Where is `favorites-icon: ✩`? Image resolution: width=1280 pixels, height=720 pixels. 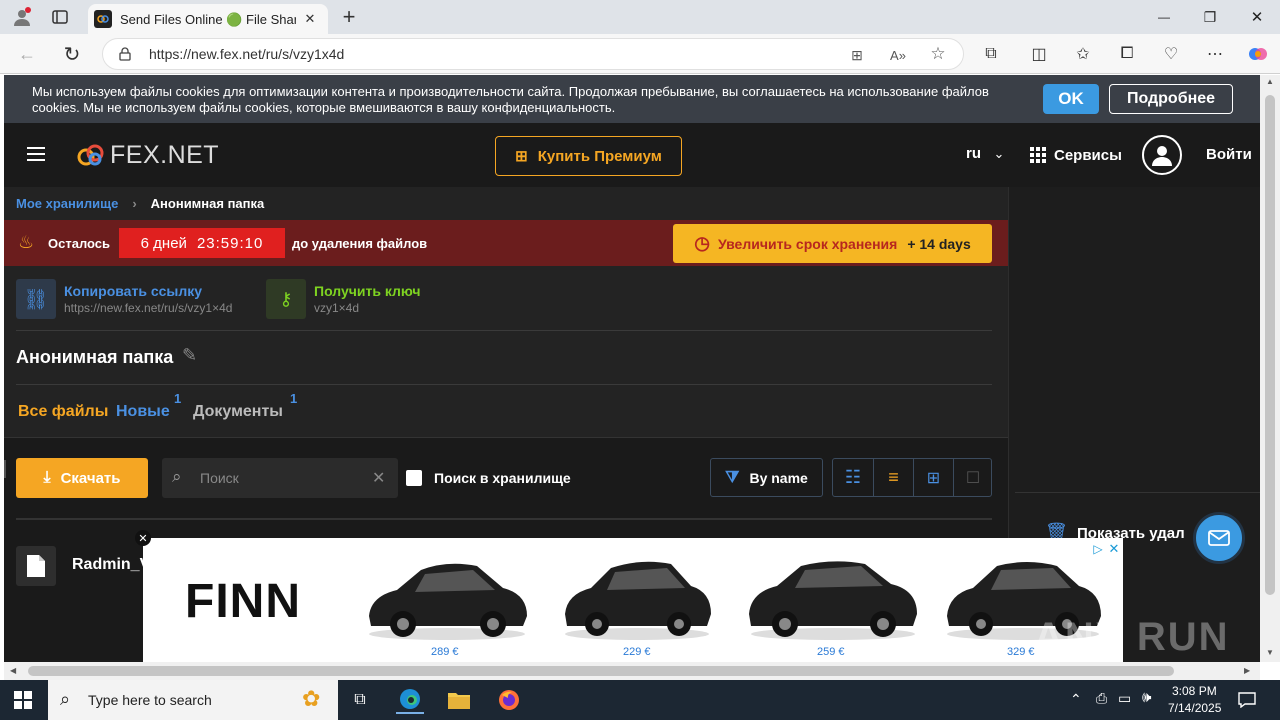 favorites-icon: ✩ is located at coordinates (1083, 54).